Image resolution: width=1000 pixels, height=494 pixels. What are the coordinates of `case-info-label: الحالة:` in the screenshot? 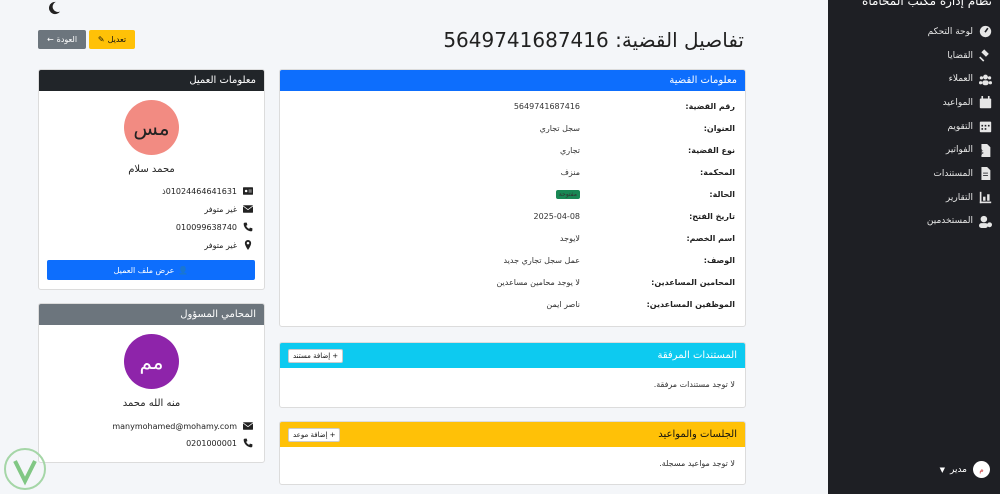 It's located at (722, 194).